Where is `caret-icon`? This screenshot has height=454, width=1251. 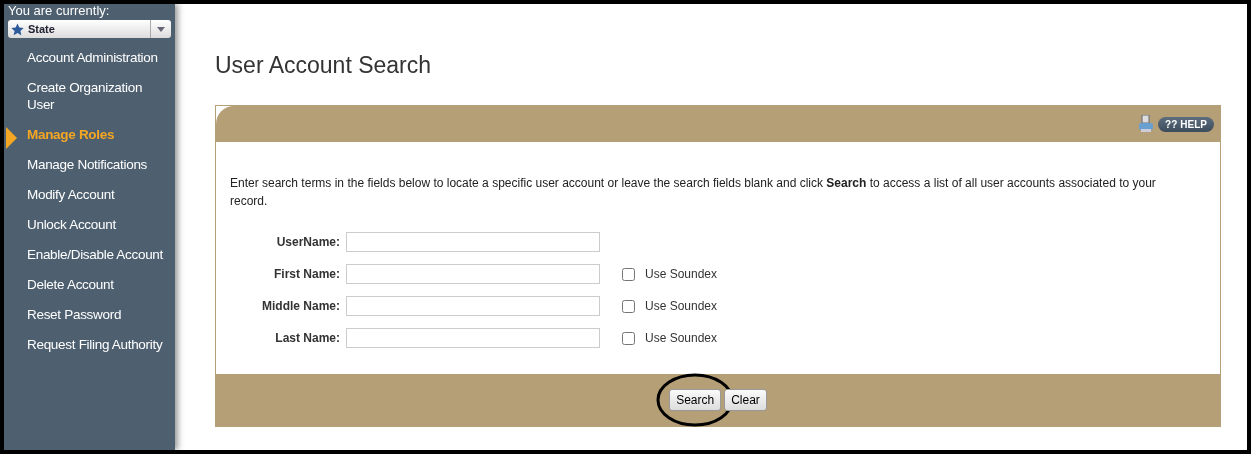 caret-icon is located at coordinates (161, 29).